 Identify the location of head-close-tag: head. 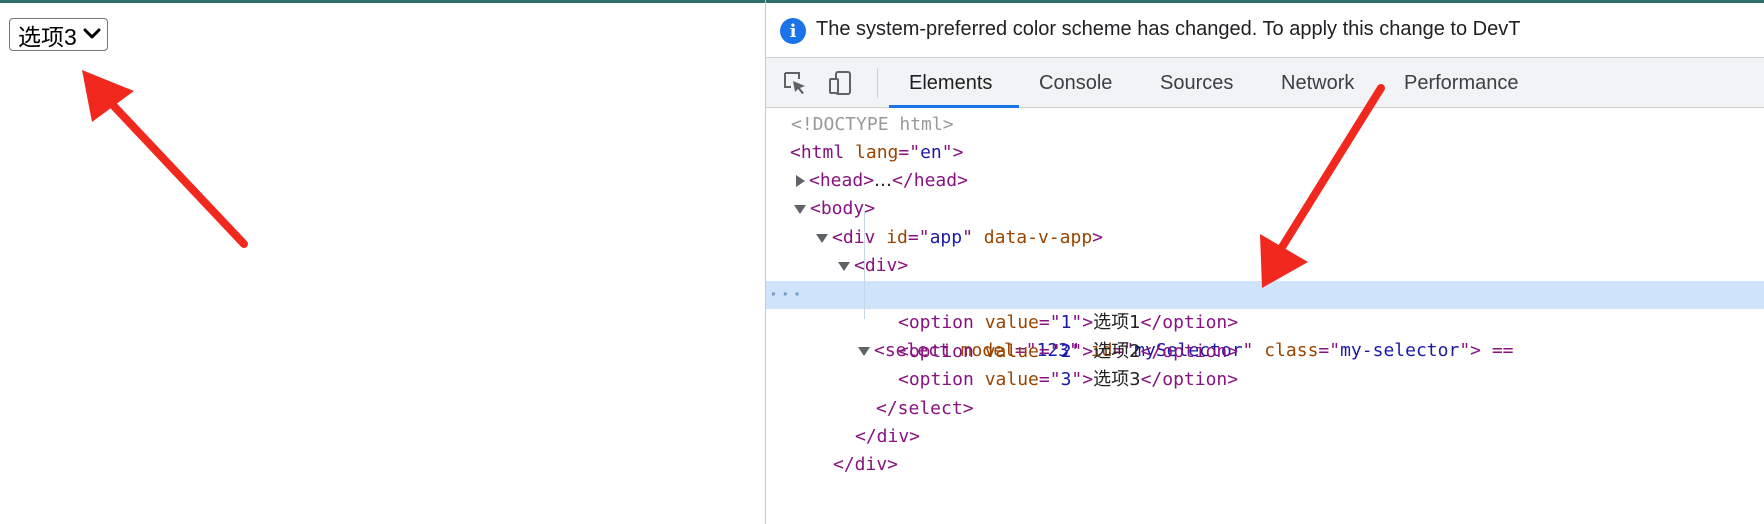
(935, 180).